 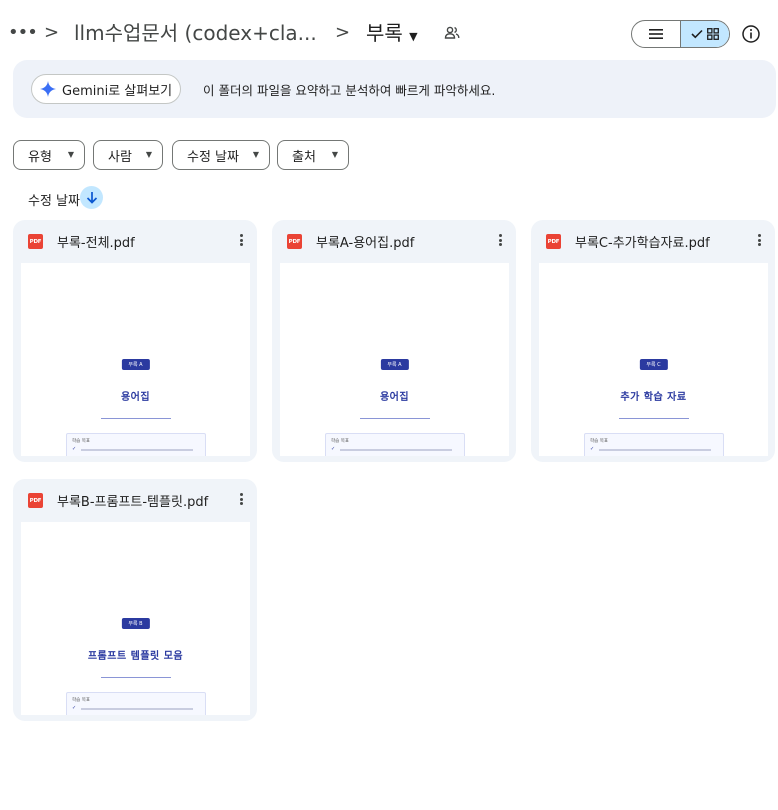 I want to click on thumbnail-badge: 부록 C, so click(x=653, y=364).